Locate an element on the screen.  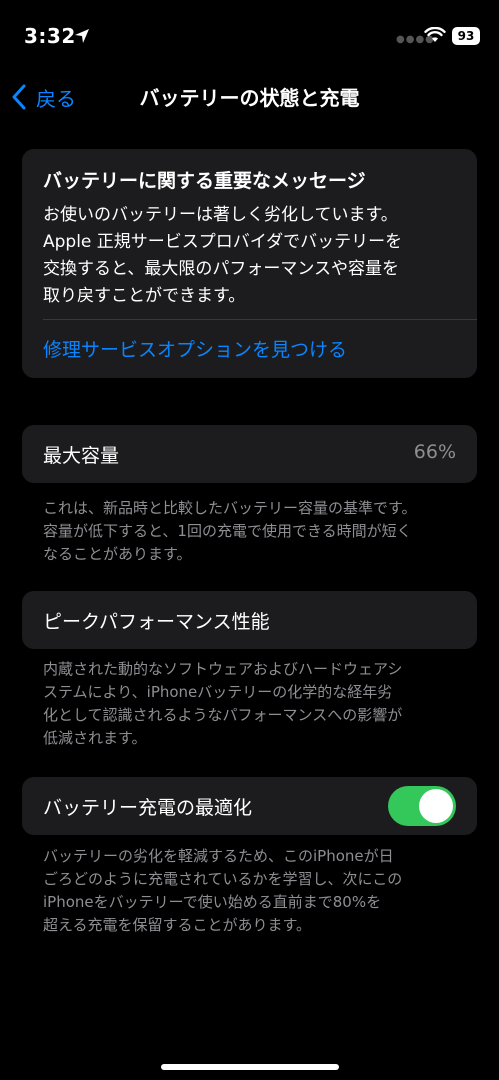
max-capacity-value: 66% is located at coordinates (434, 452).